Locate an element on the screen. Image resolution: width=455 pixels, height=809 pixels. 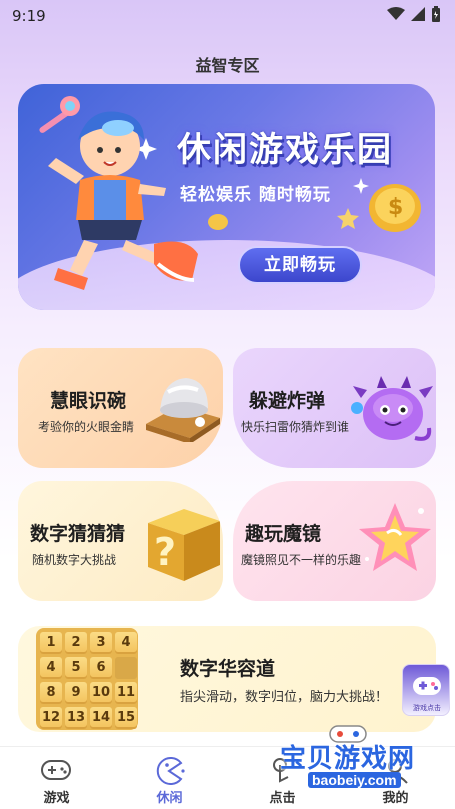
page-title: 益智专区 is located at coordinates (227, 65).